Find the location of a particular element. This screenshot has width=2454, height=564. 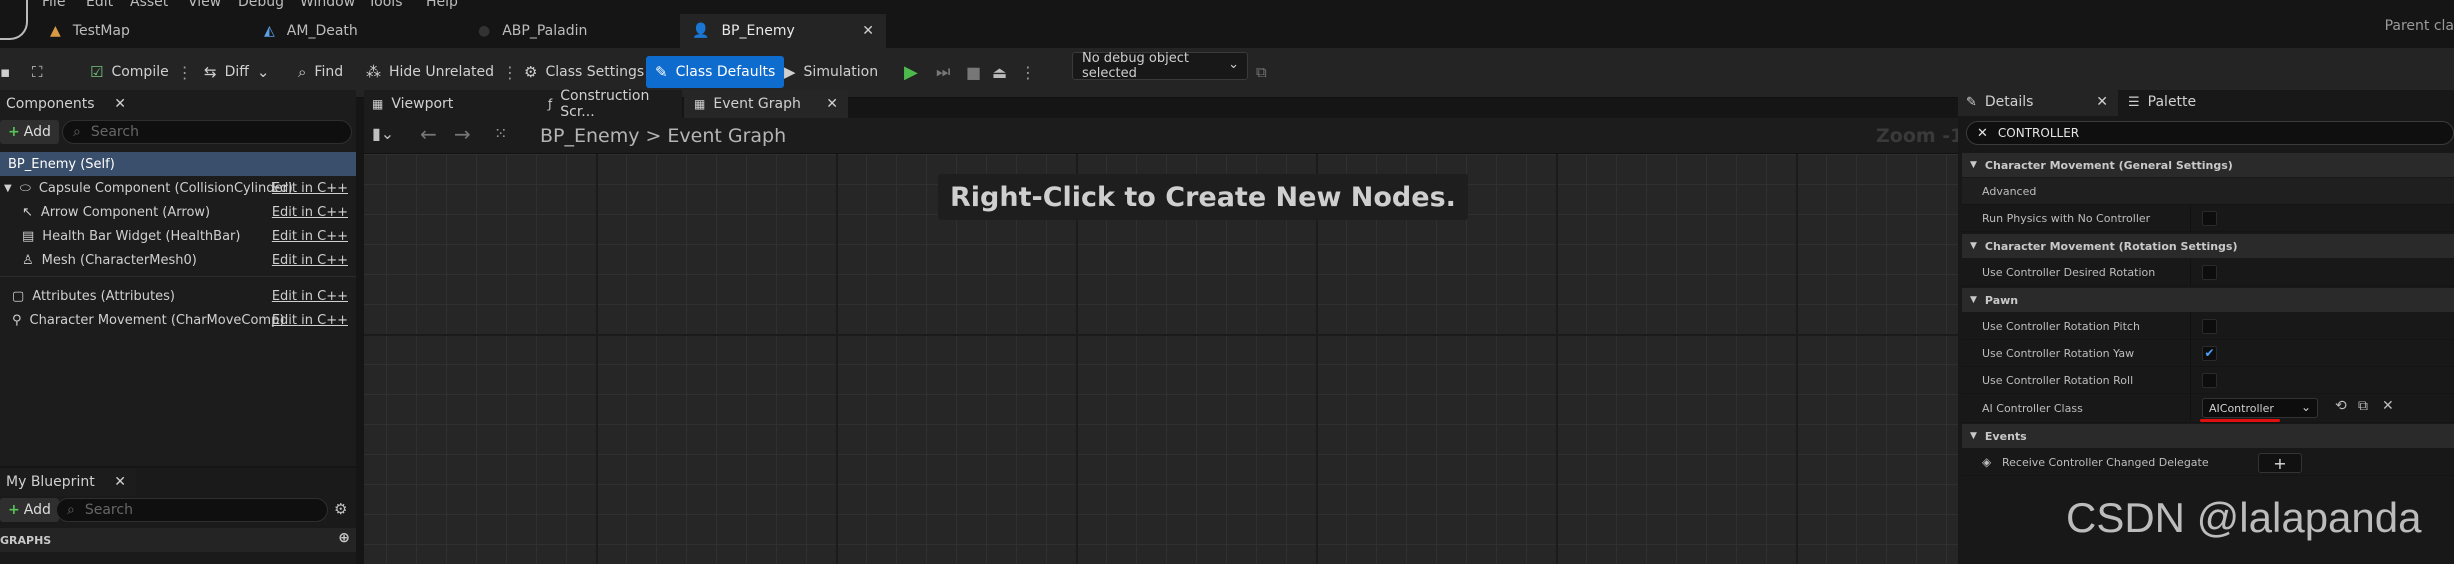

component-row-mesh: ♙ Mesh (CharacterMesh0) Edit in C++ is located at coordinates (178, 260).